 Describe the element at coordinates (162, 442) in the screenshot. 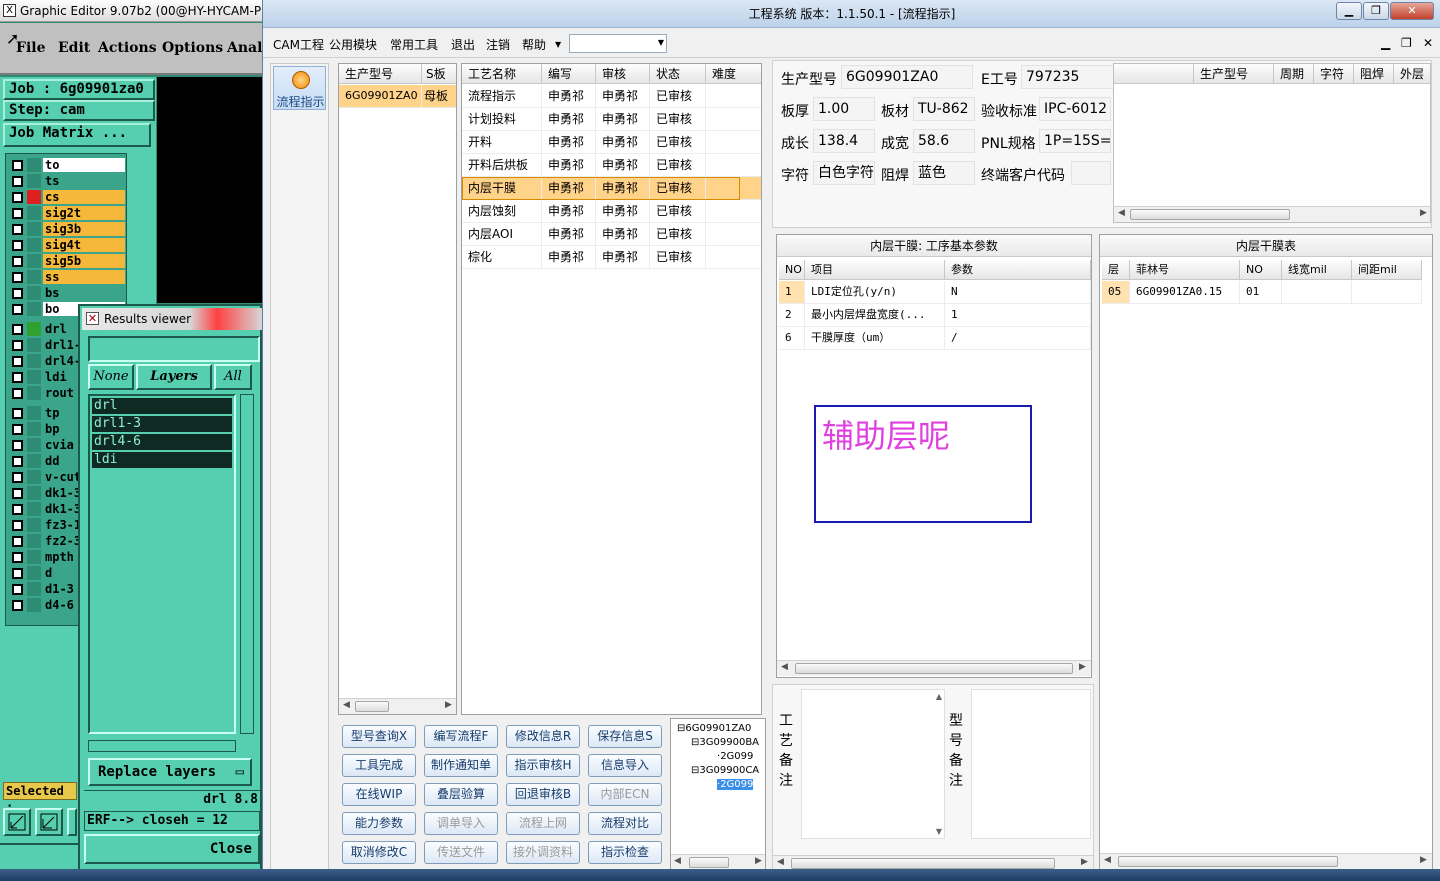

I see `list-item: drl4-6` at that location.